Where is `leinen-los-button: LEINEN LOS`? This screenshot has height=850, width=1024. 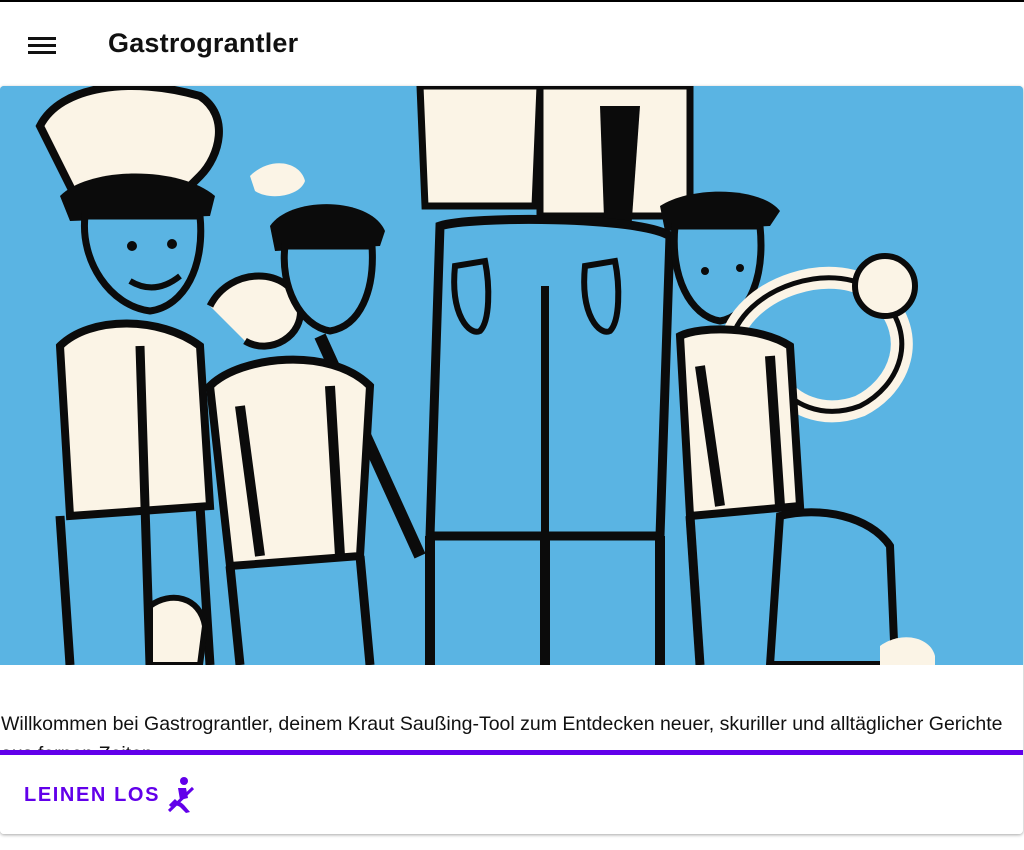 leinen-los-button: LEINEN LOS is located at coordinates (110, 795).